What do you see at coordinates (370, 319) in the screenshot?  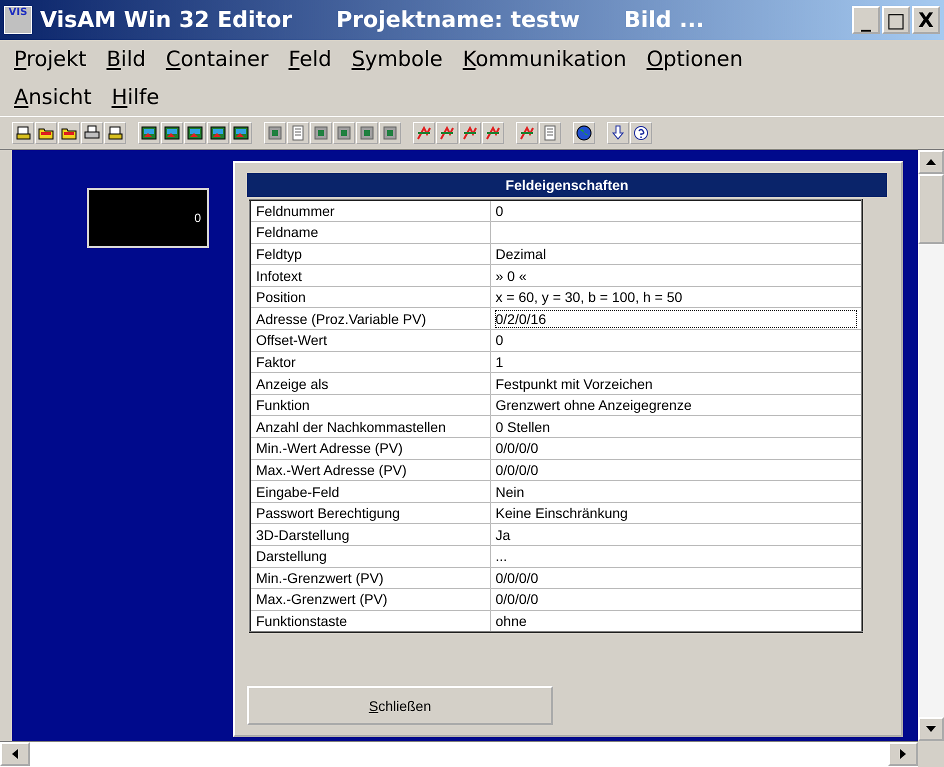 I see `property-name: Adresse (Proz.Variable PV)` at bounding box center [370, 319].